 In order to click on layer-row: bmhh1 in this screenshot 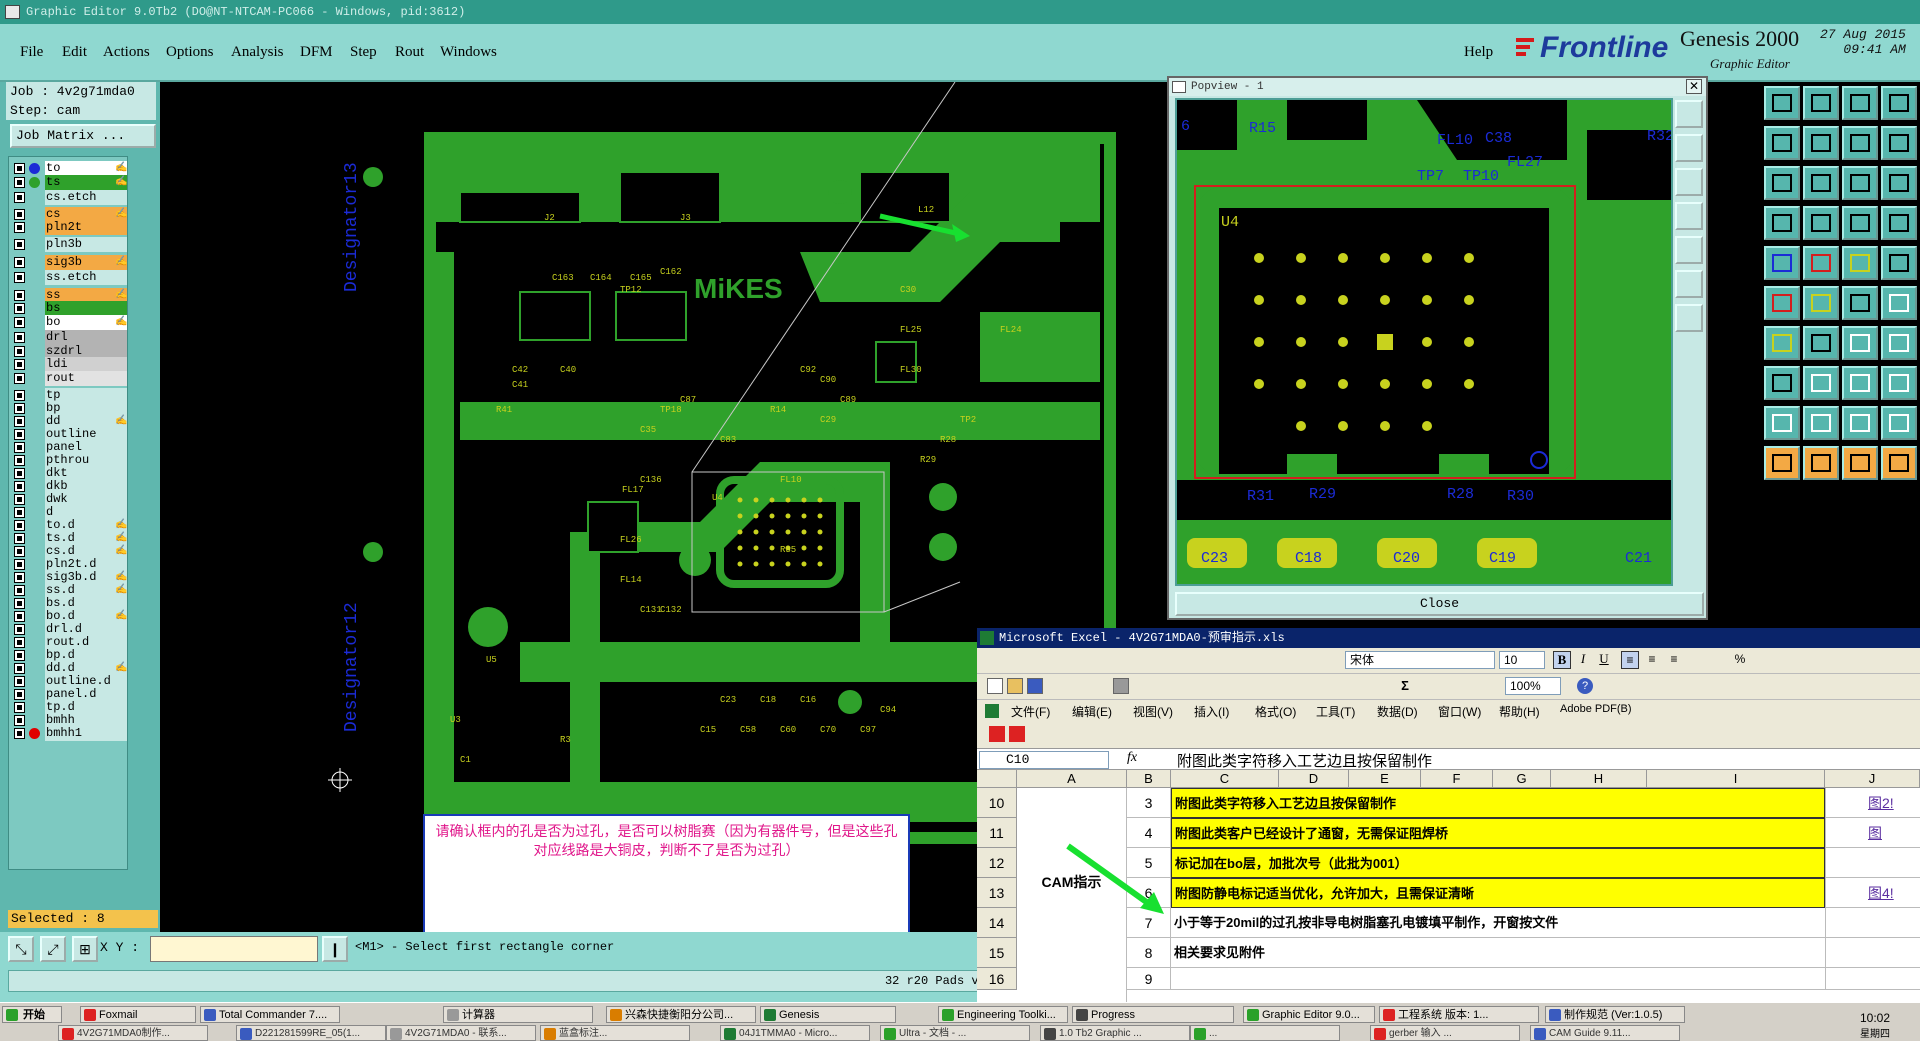, I will do `click(69, 733)`.